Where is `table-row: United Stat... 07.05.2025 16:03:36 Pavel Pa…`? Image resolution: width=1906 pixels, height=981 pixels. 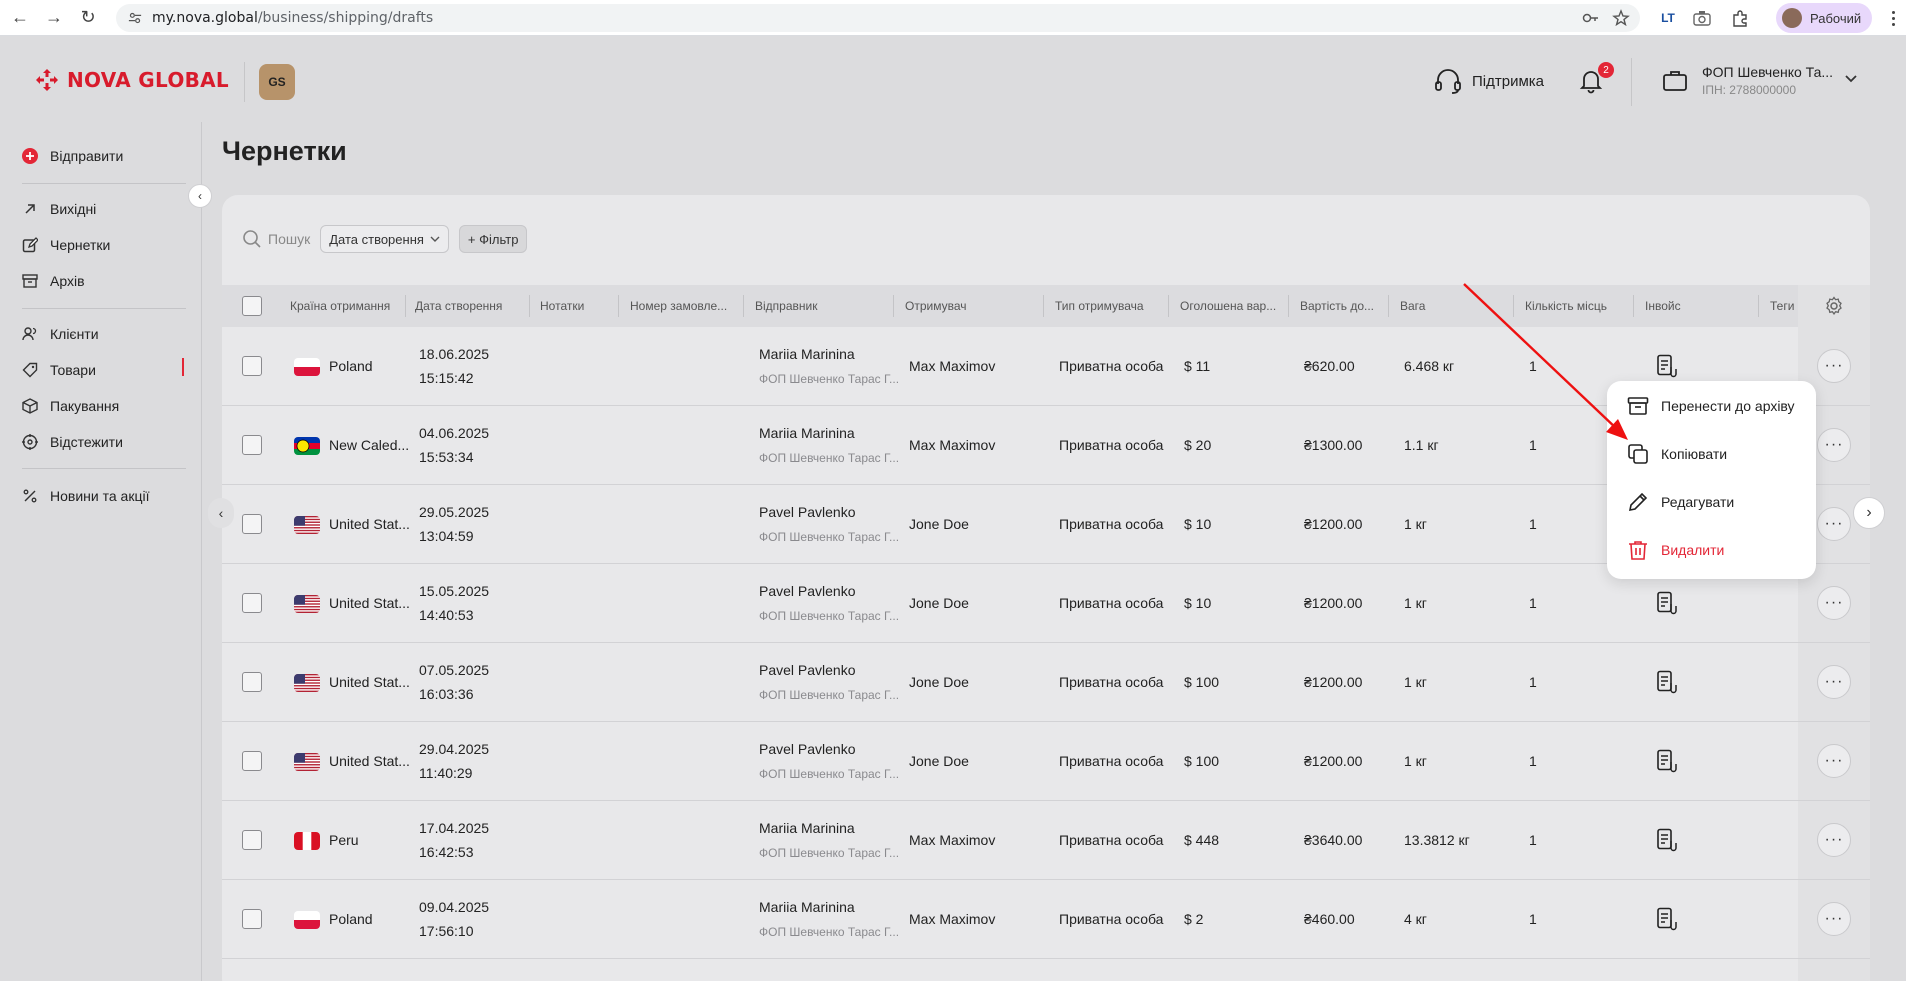
table-row: United Stat... 07.05.2025 16:03:36 Pavel Pa… is located at coordinates (1046, 682).